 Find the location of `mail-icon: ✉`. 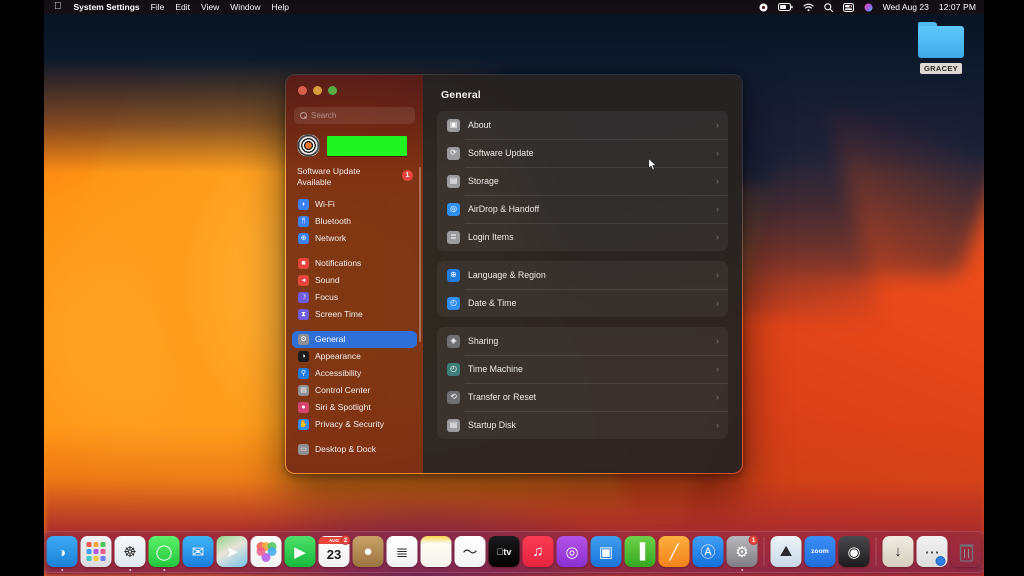

mail-icon: ✉ is located at coordinates (198, 551).